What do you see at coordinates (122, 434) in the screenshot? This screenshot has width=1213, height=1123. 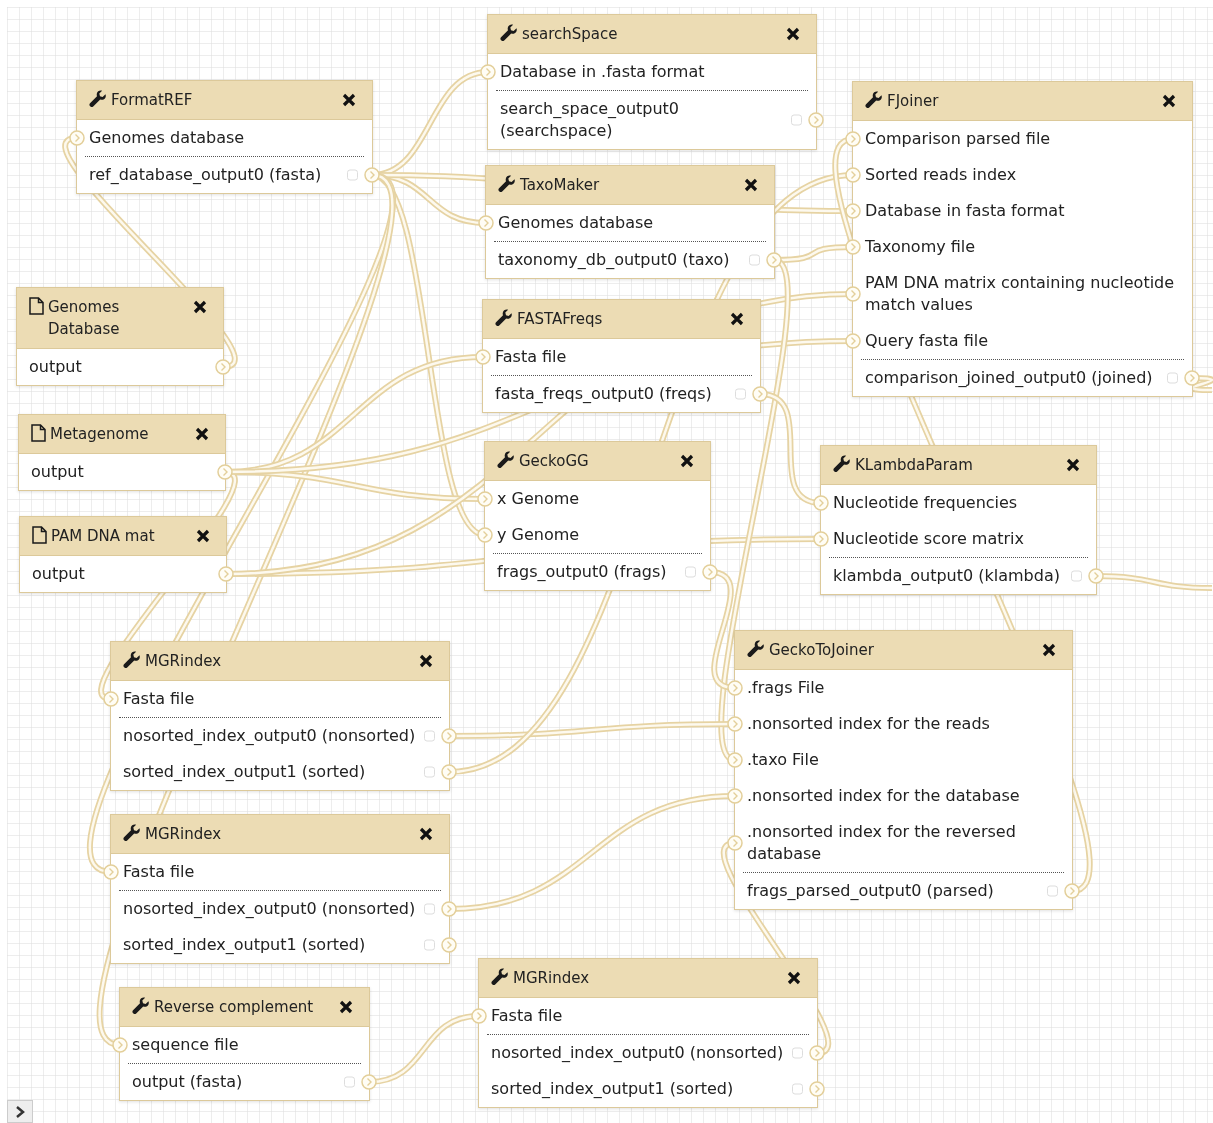 I see `node-header: Metagenome` at bounding box center [122, 434].